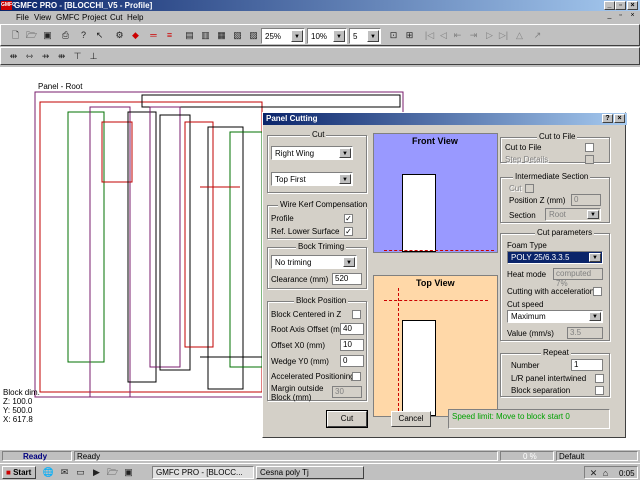  Describe the element at coordinates (573, 214) in the screenshot. I see `inter-section-select: Root ▼` at that location.